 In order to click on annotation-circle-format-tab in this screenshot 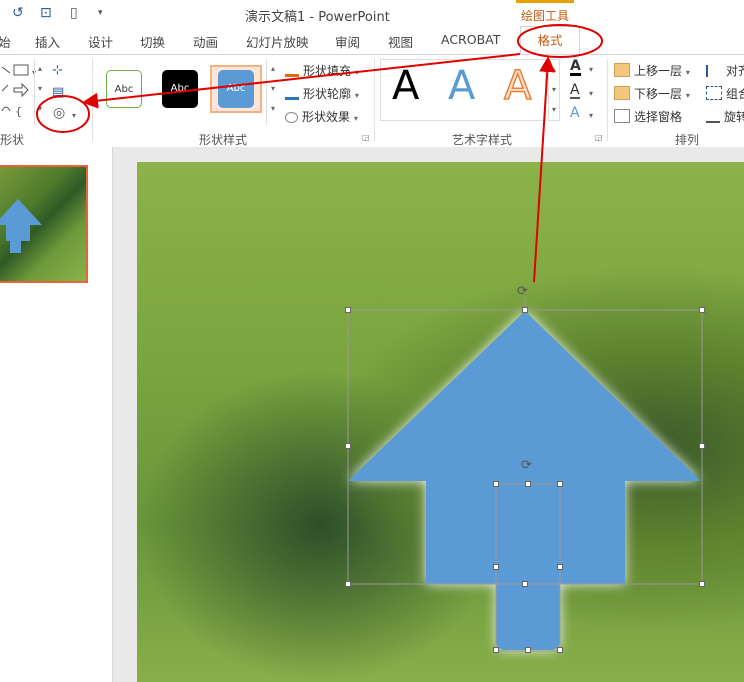, I will do `click(560, 41)`.